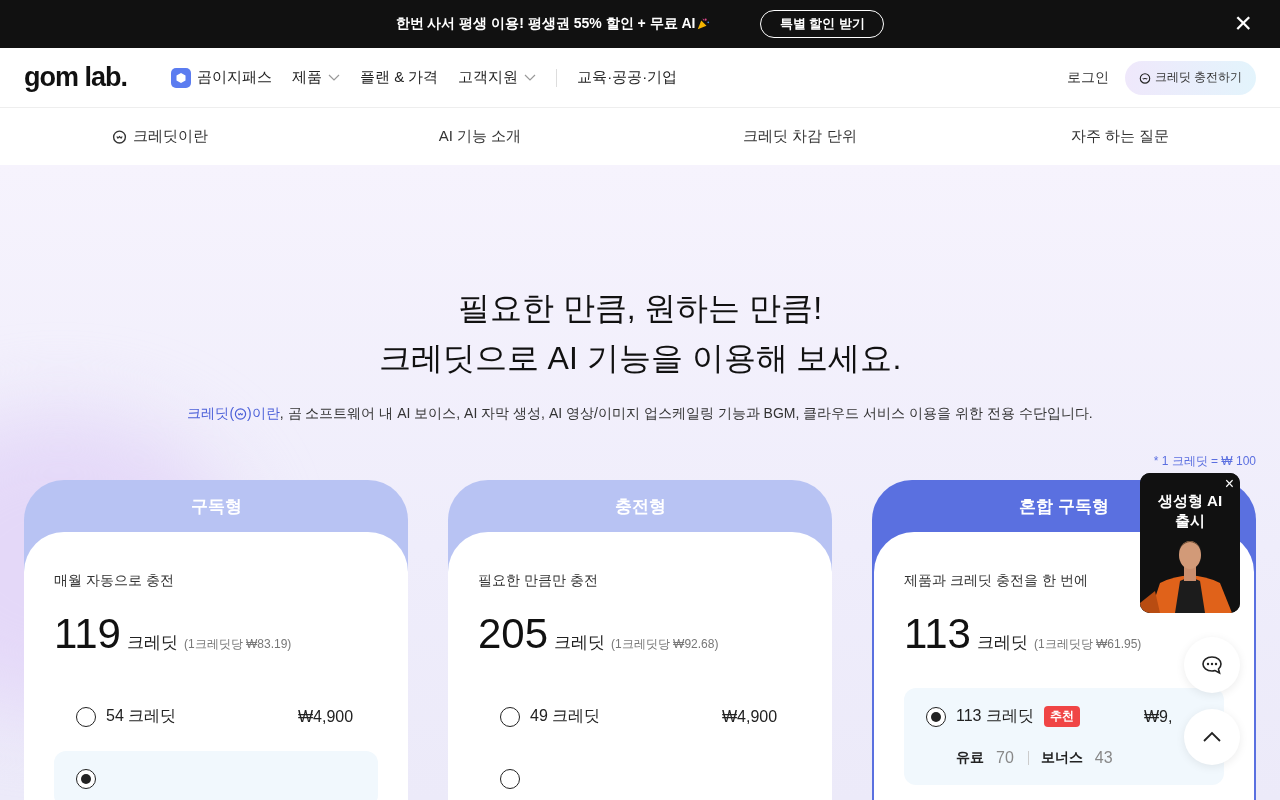 This screenshot has width=1280, height=800. I want to click on plan-card: 구독형 매월 자동으로 충전 119 크레딧 (1크레딧당 ₩83.19) 54 크레딧 ₩4,900, so click(216, 640).